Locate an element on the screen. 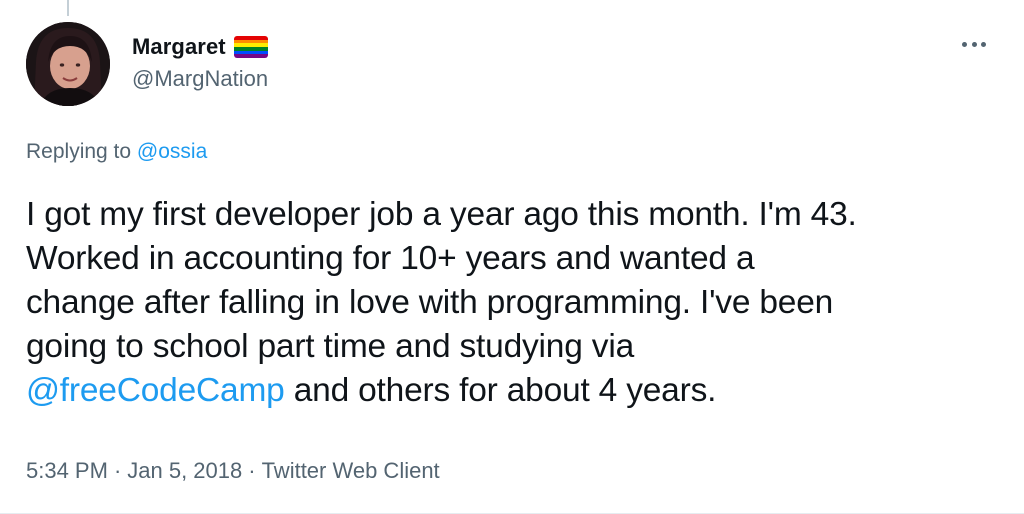  author-handle: @MargNation is located at coordinates (200, 79).